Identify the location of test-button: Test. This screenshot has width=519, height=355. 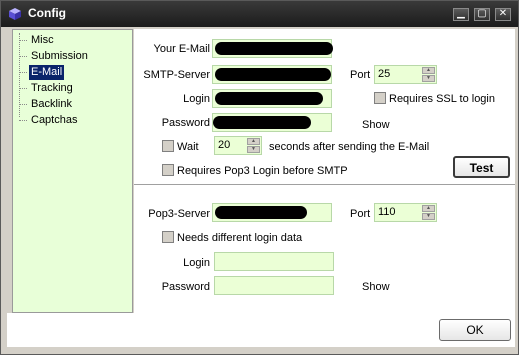
(481, 167).